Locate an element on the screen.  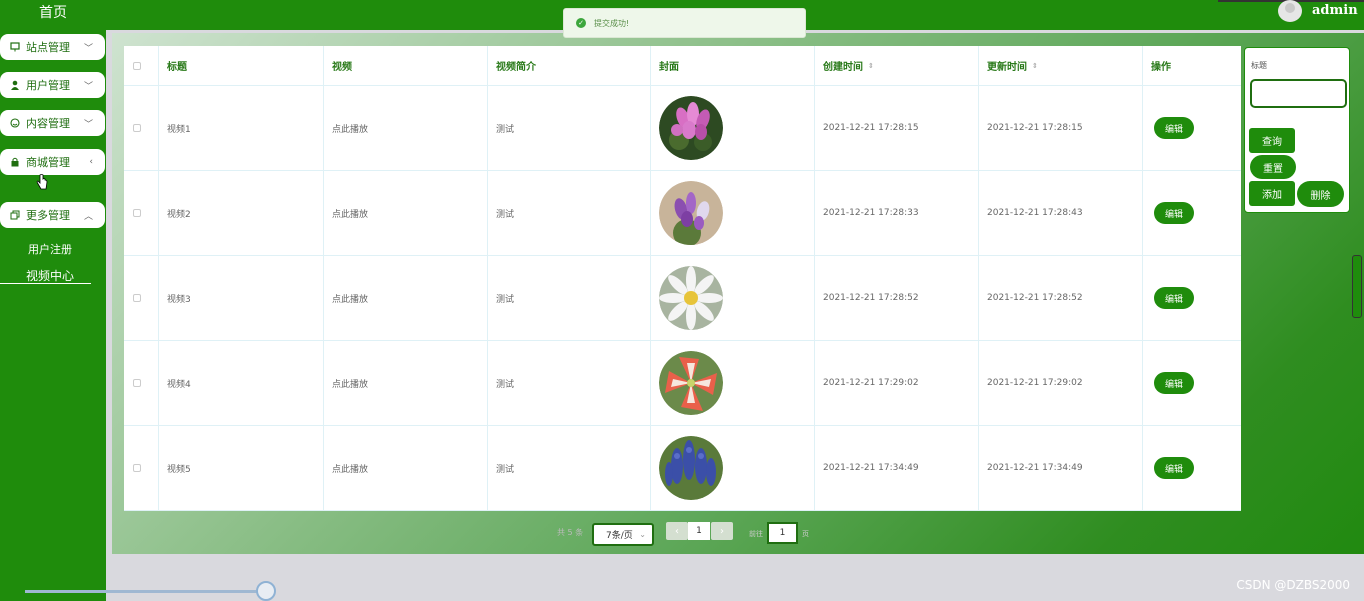
user-icon is located at coordinates (15, 85).